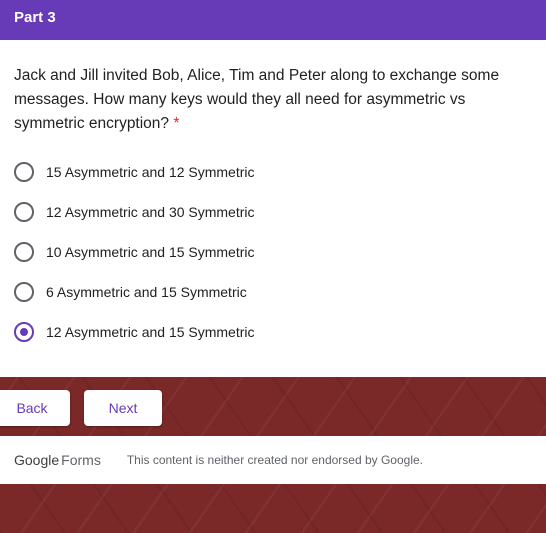 This screenshot has height=533, width=546. I want to click on option-15-asym-12-sym: 15 Asymmetric and 12 Symmetric, so click(214, 172).